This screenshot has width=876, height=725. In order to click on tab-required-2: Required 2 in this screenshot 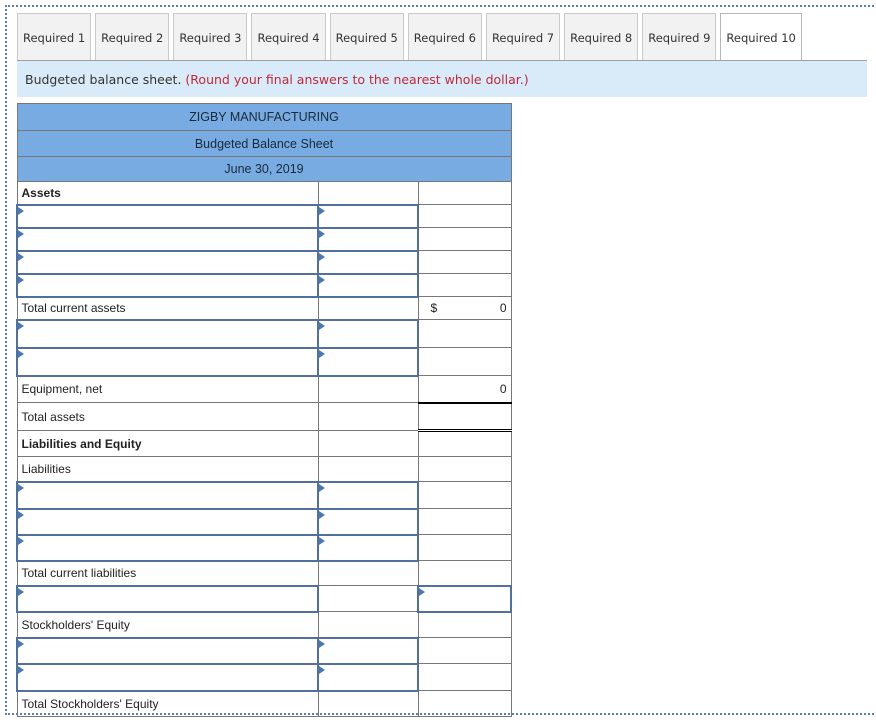, I will do `click(132, 37)`.